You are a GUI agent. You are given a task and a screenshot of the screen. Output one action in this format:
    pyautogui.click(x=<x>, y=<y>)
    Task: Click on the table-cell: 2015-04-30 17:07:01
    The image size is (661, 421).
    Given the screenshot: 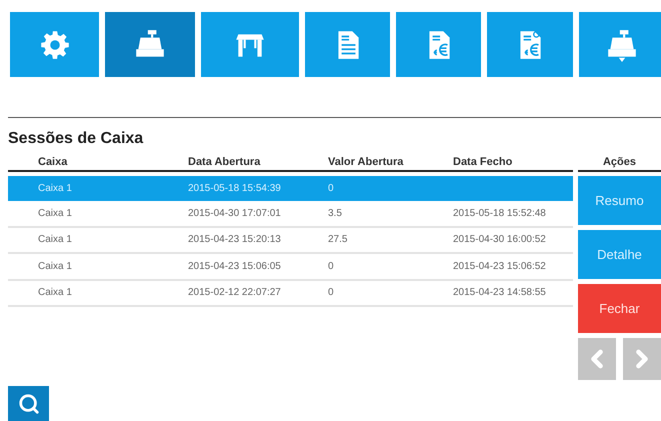 What is the action you would take?
    pyautogui.click(x=234, y=213)
    